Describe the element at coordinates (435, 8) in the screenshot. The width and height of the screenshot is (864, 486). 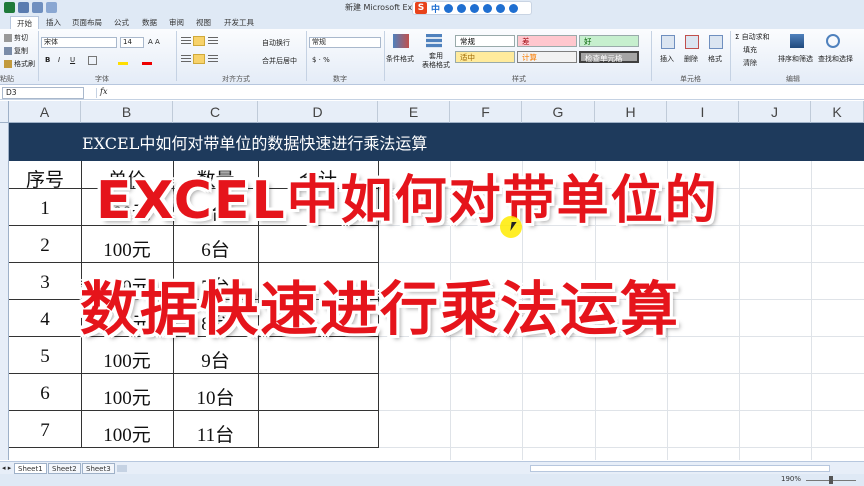
I see `ime-mode: 中` at that location.